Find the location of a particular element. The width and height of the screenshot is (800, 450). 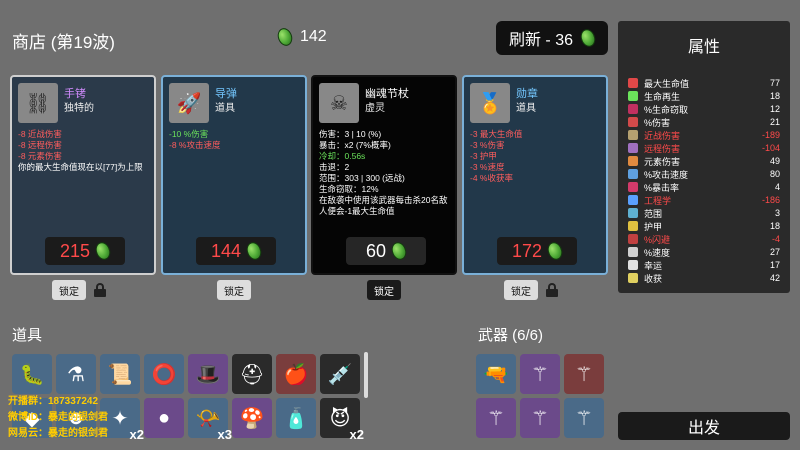

stat-row: 生命再生 18 is located at coordinates (704, 96).